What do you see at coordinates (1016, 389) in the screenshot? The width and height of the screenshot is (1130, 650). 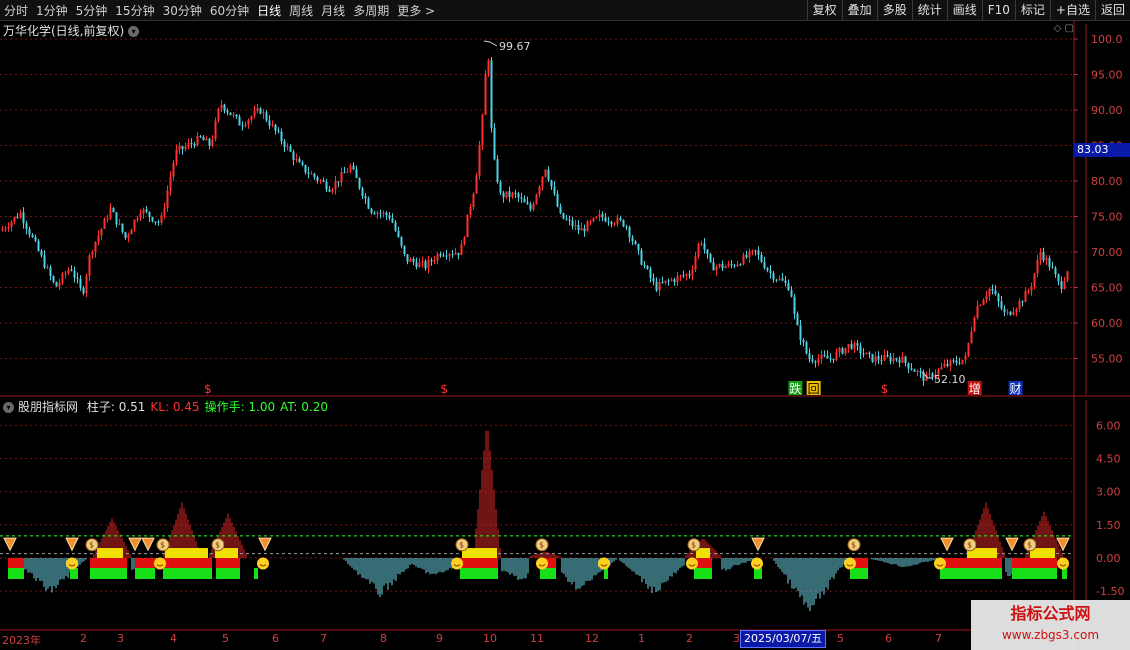 I see `event-marker-6: 财` at bounding box center [1016, 389].